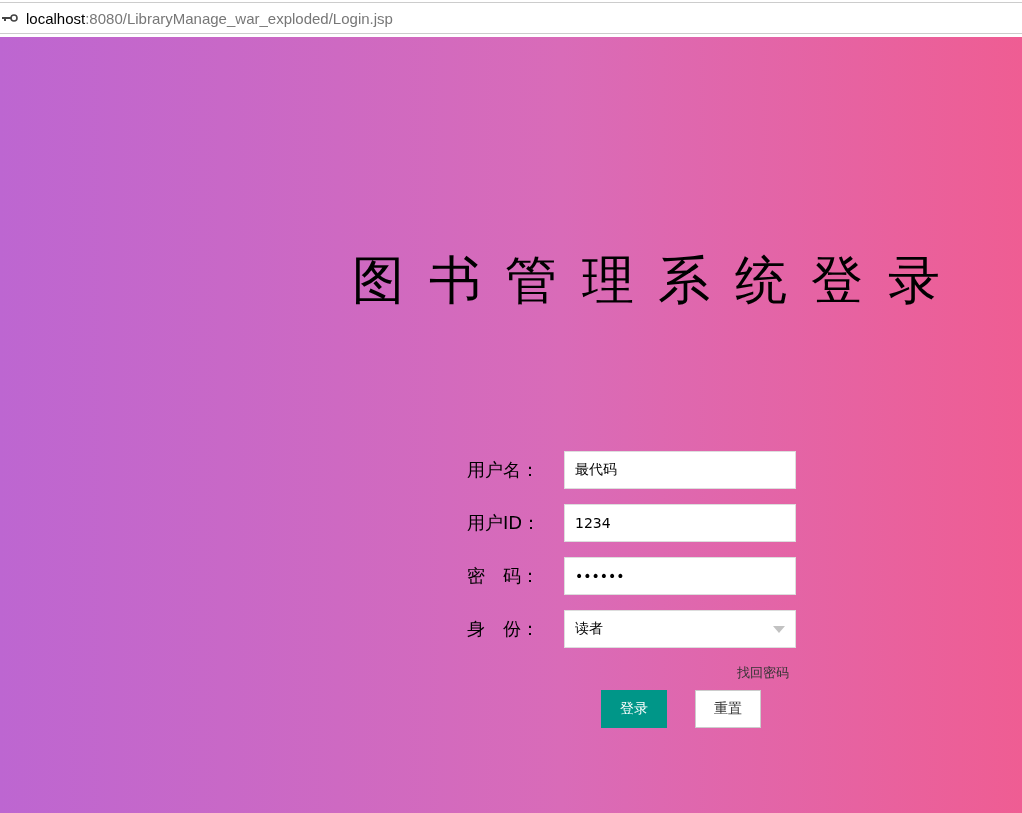  What do you see at coordinates (503, 470) in the screenshot?
I see `field-label: 用户名：` at bounding box center [503, 470].